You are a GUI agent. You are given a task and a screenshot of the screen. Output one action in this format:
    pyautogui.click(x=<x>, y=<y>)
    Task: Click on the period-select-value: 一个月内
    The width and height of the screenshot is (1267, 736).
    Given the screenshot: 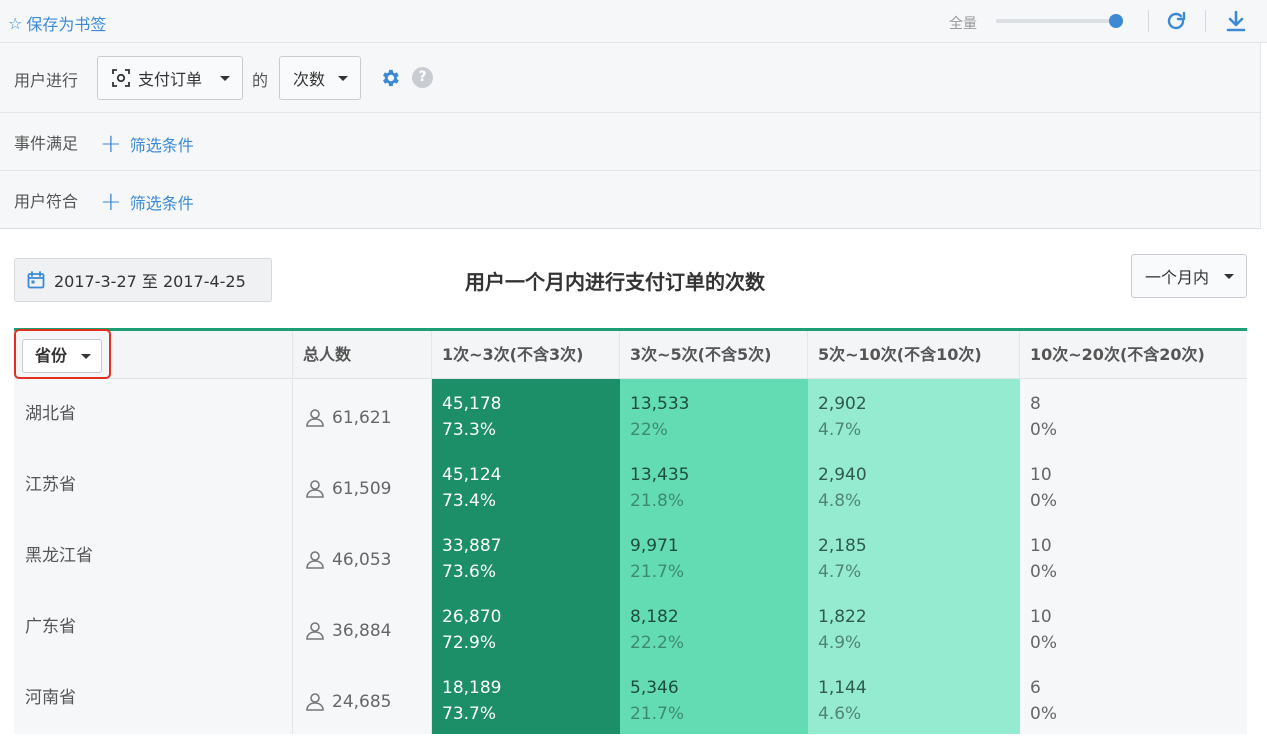 What is the action you would take?
    pyautogui.click(x=1177, y=277)
    